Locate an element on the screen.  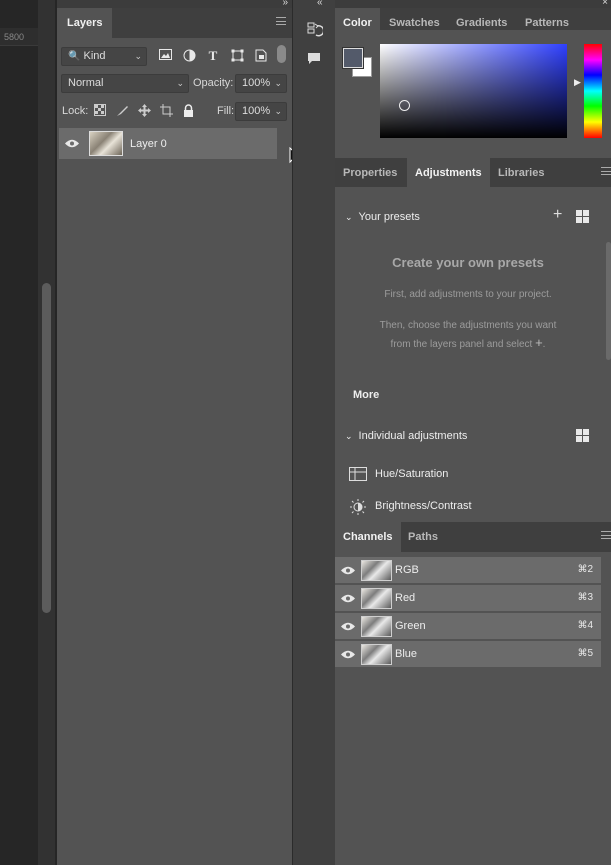
create-presets-line1: First, add adjustments to your project. is located at coordinates (468, 294).